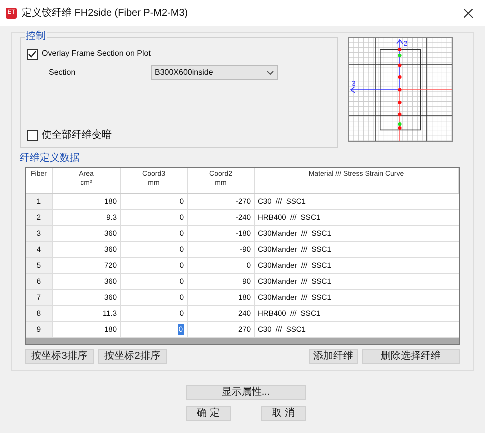 The width and height of the screenshot is (485, 433). What do you see at coordinates (96, 54) in the screenshot?
I see `overlay-label: Overlay Frame Section on Plot` at bounding box center [96, 54].